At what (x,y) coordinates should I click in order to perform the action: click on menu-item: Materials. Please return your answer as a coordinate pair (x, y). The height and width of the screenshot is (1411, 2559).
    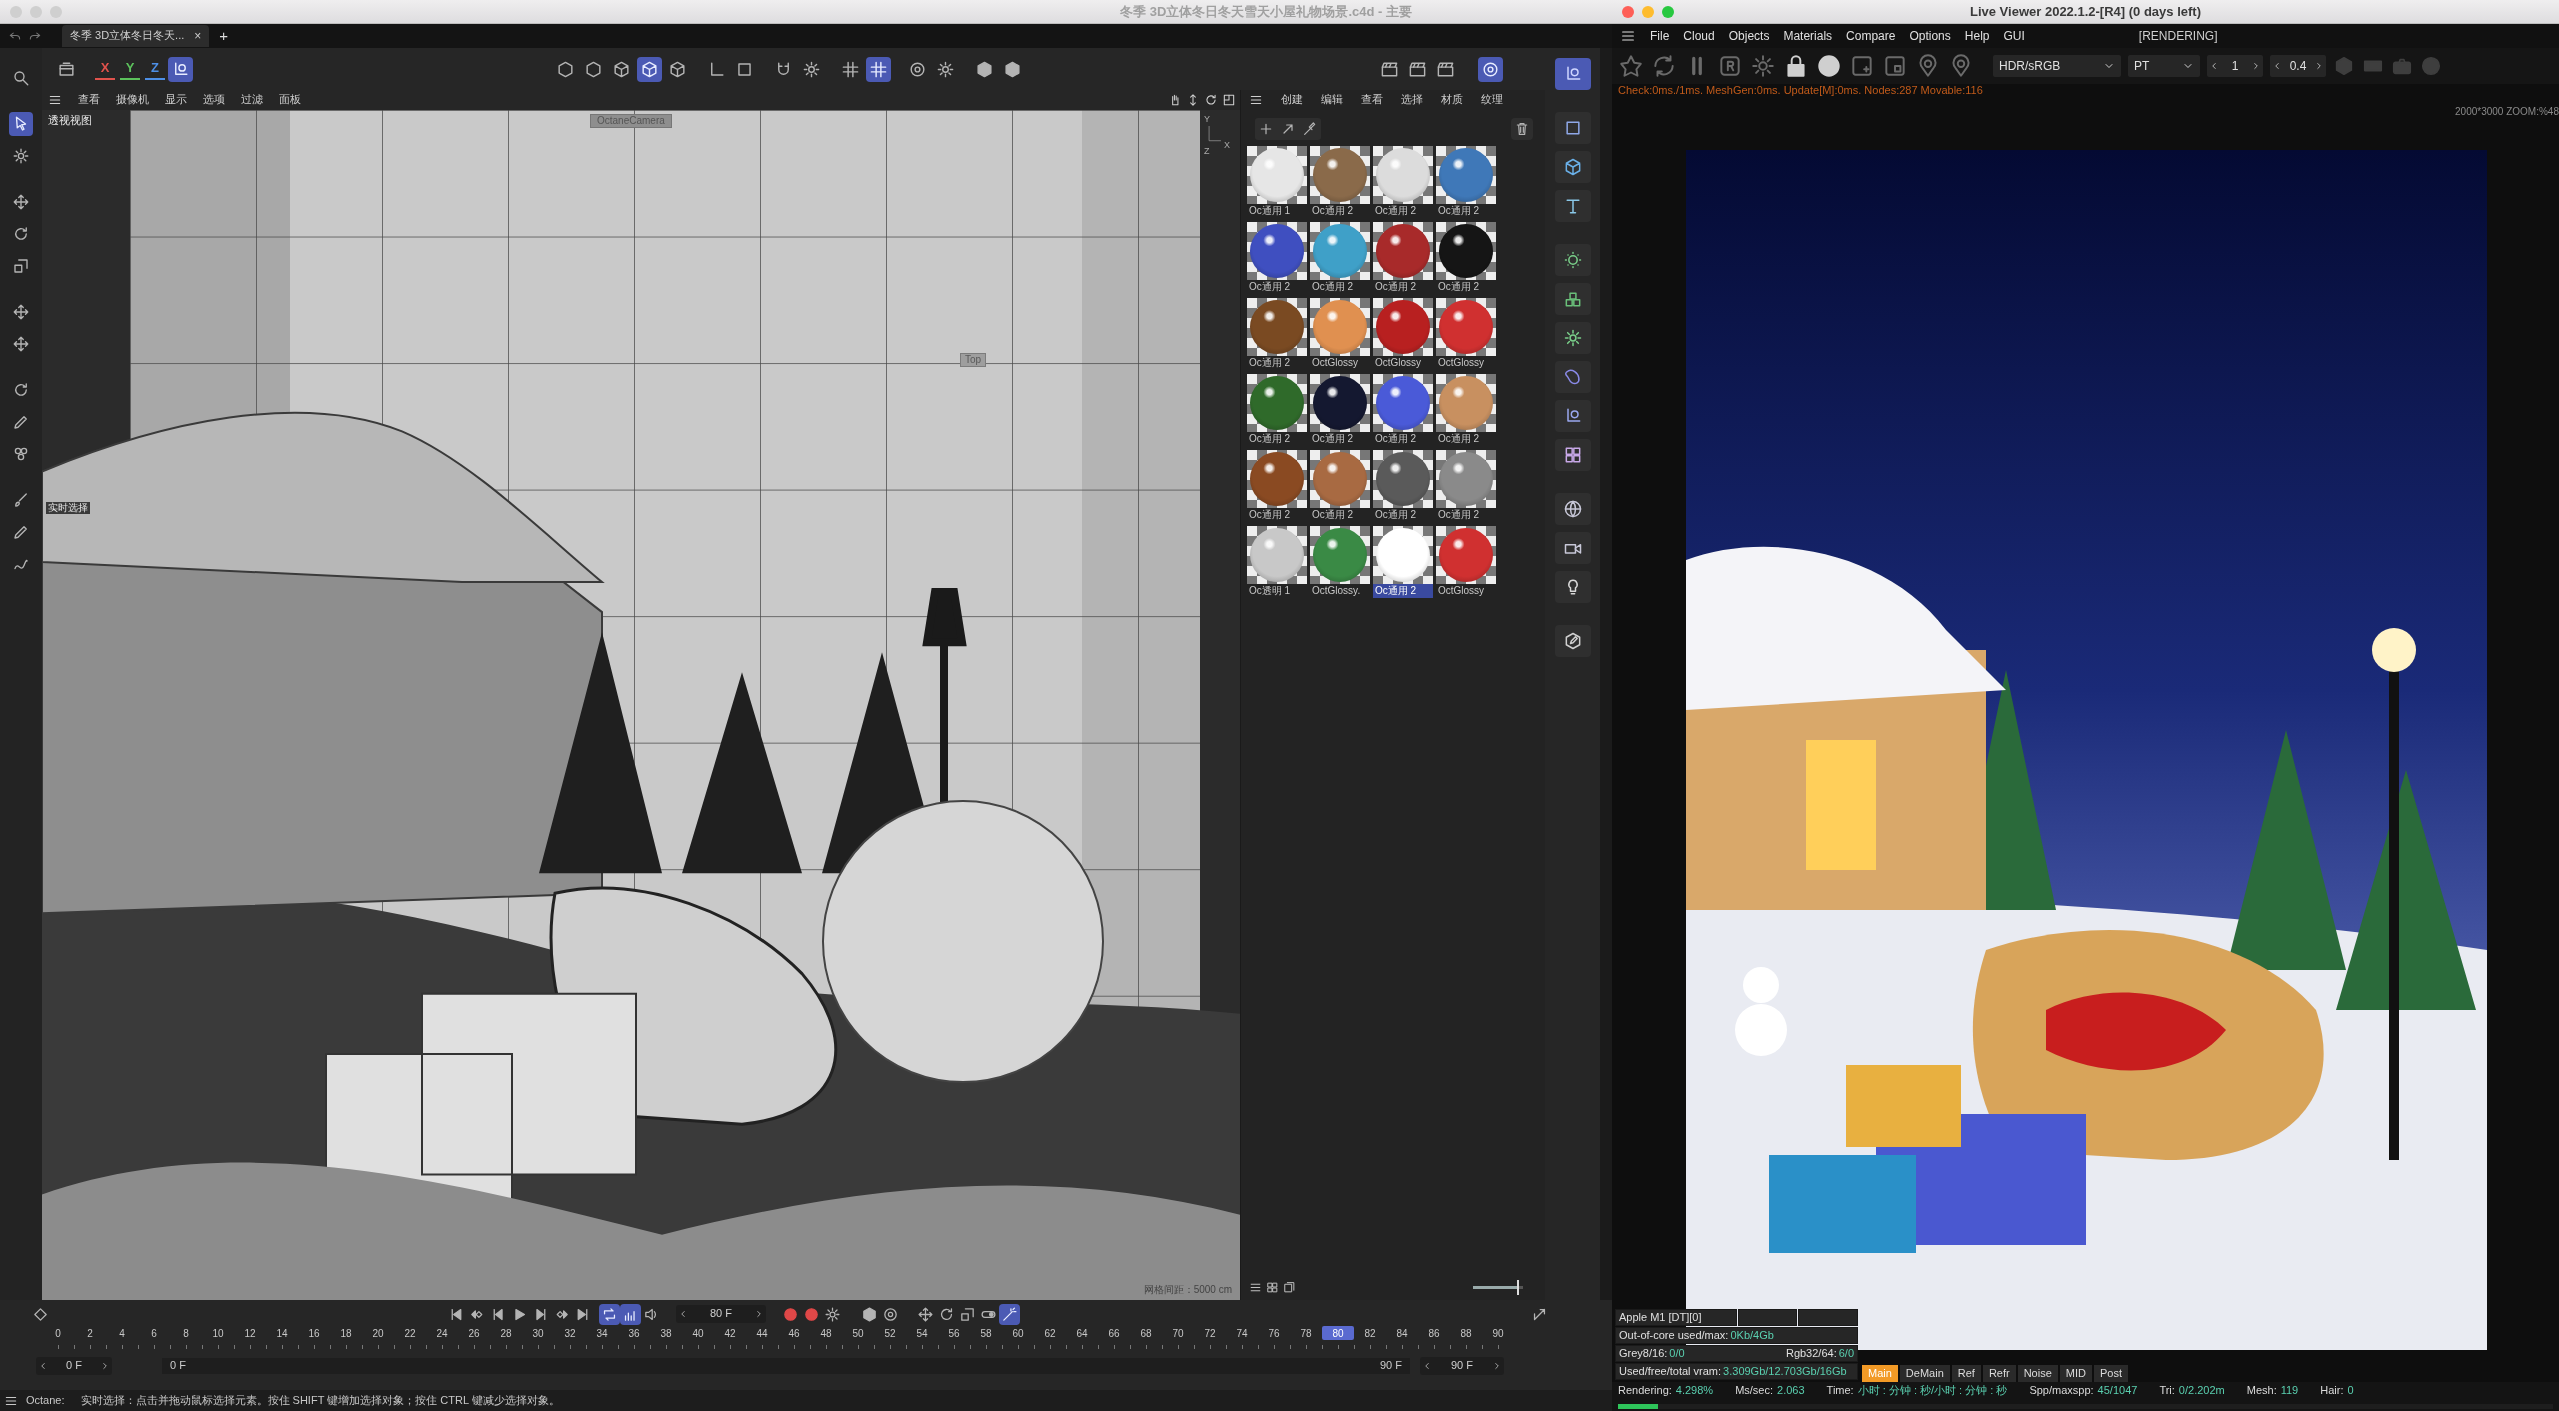
    Looking at the image, I should click on (1808, 36).